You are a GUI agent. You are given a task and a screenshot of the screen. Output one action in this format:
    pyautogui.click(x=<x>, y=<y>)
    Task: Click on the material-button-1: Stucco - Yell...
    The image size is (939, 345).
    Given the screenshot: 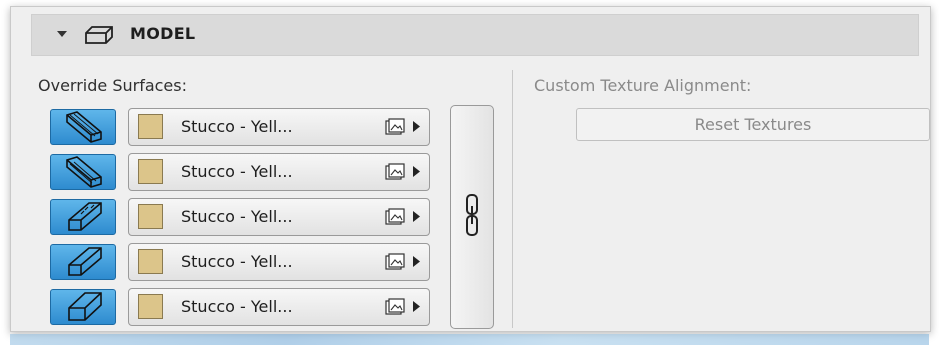 What is the action you would take?
    pyautogui.click(x=279, y=127)
    